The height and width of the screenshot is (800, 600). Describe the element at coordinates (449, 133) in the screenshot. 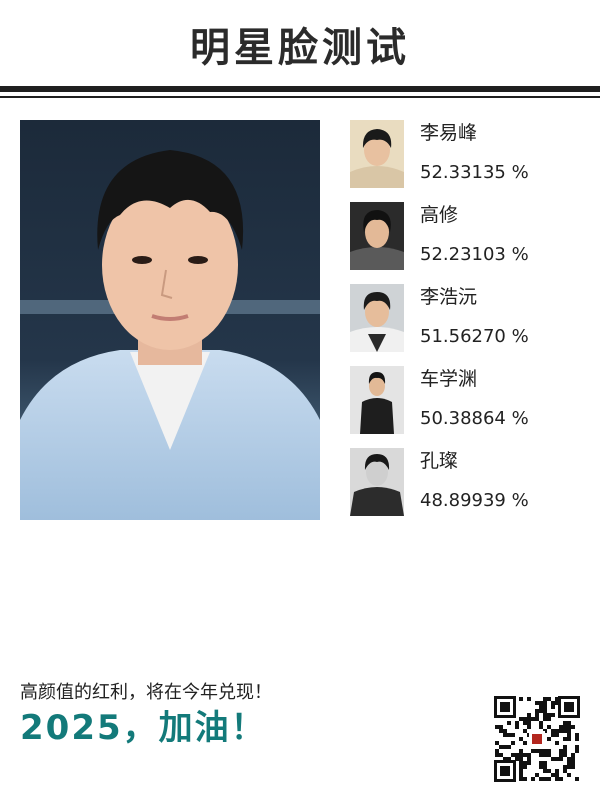

I see `result-name: 李易峰` at that location.